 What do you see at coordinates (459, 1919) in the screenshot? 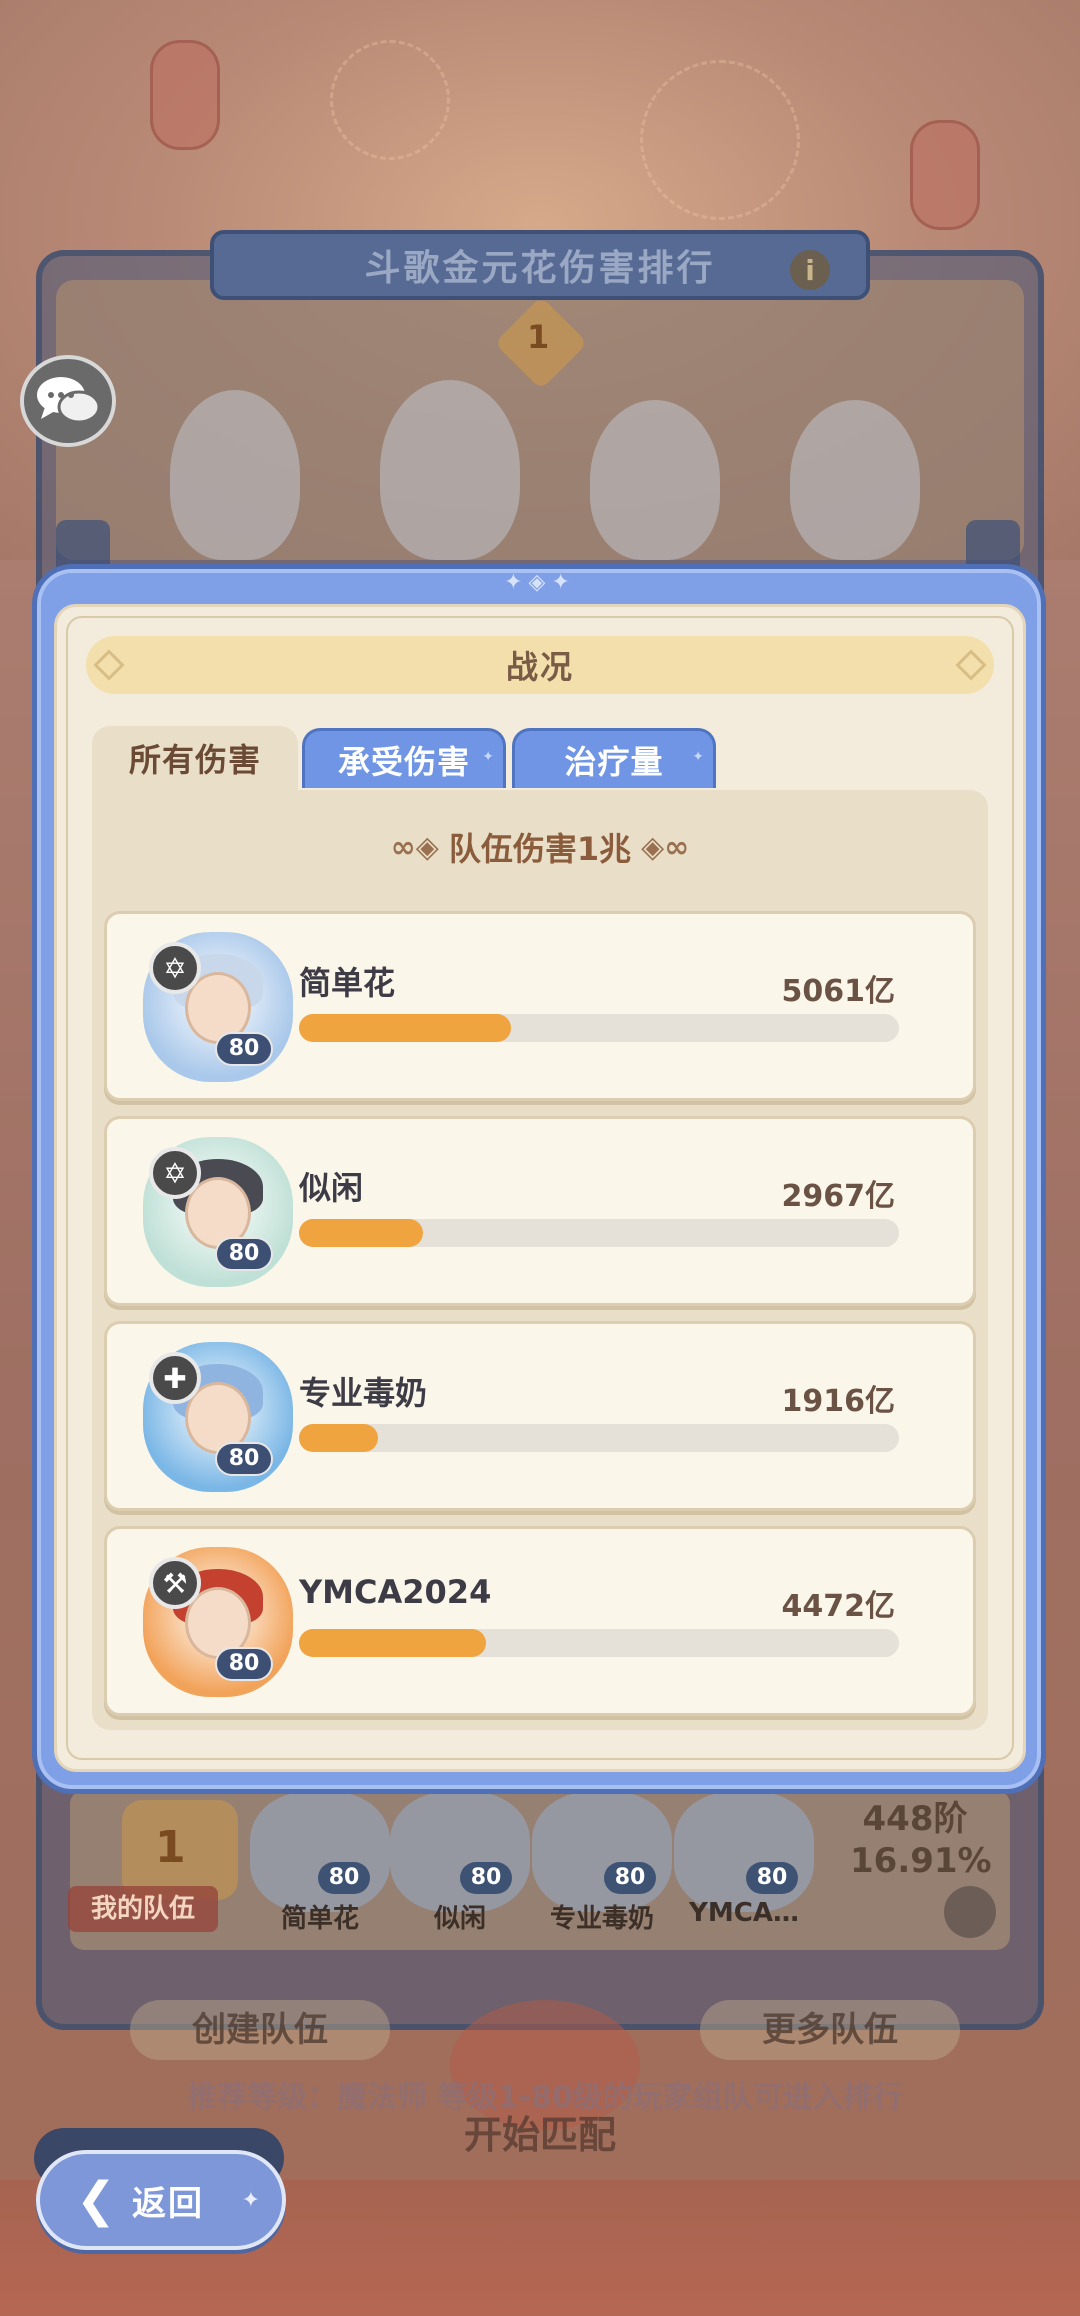
I see `team-member-name: 似闲` at bounding box center [459, 1919].